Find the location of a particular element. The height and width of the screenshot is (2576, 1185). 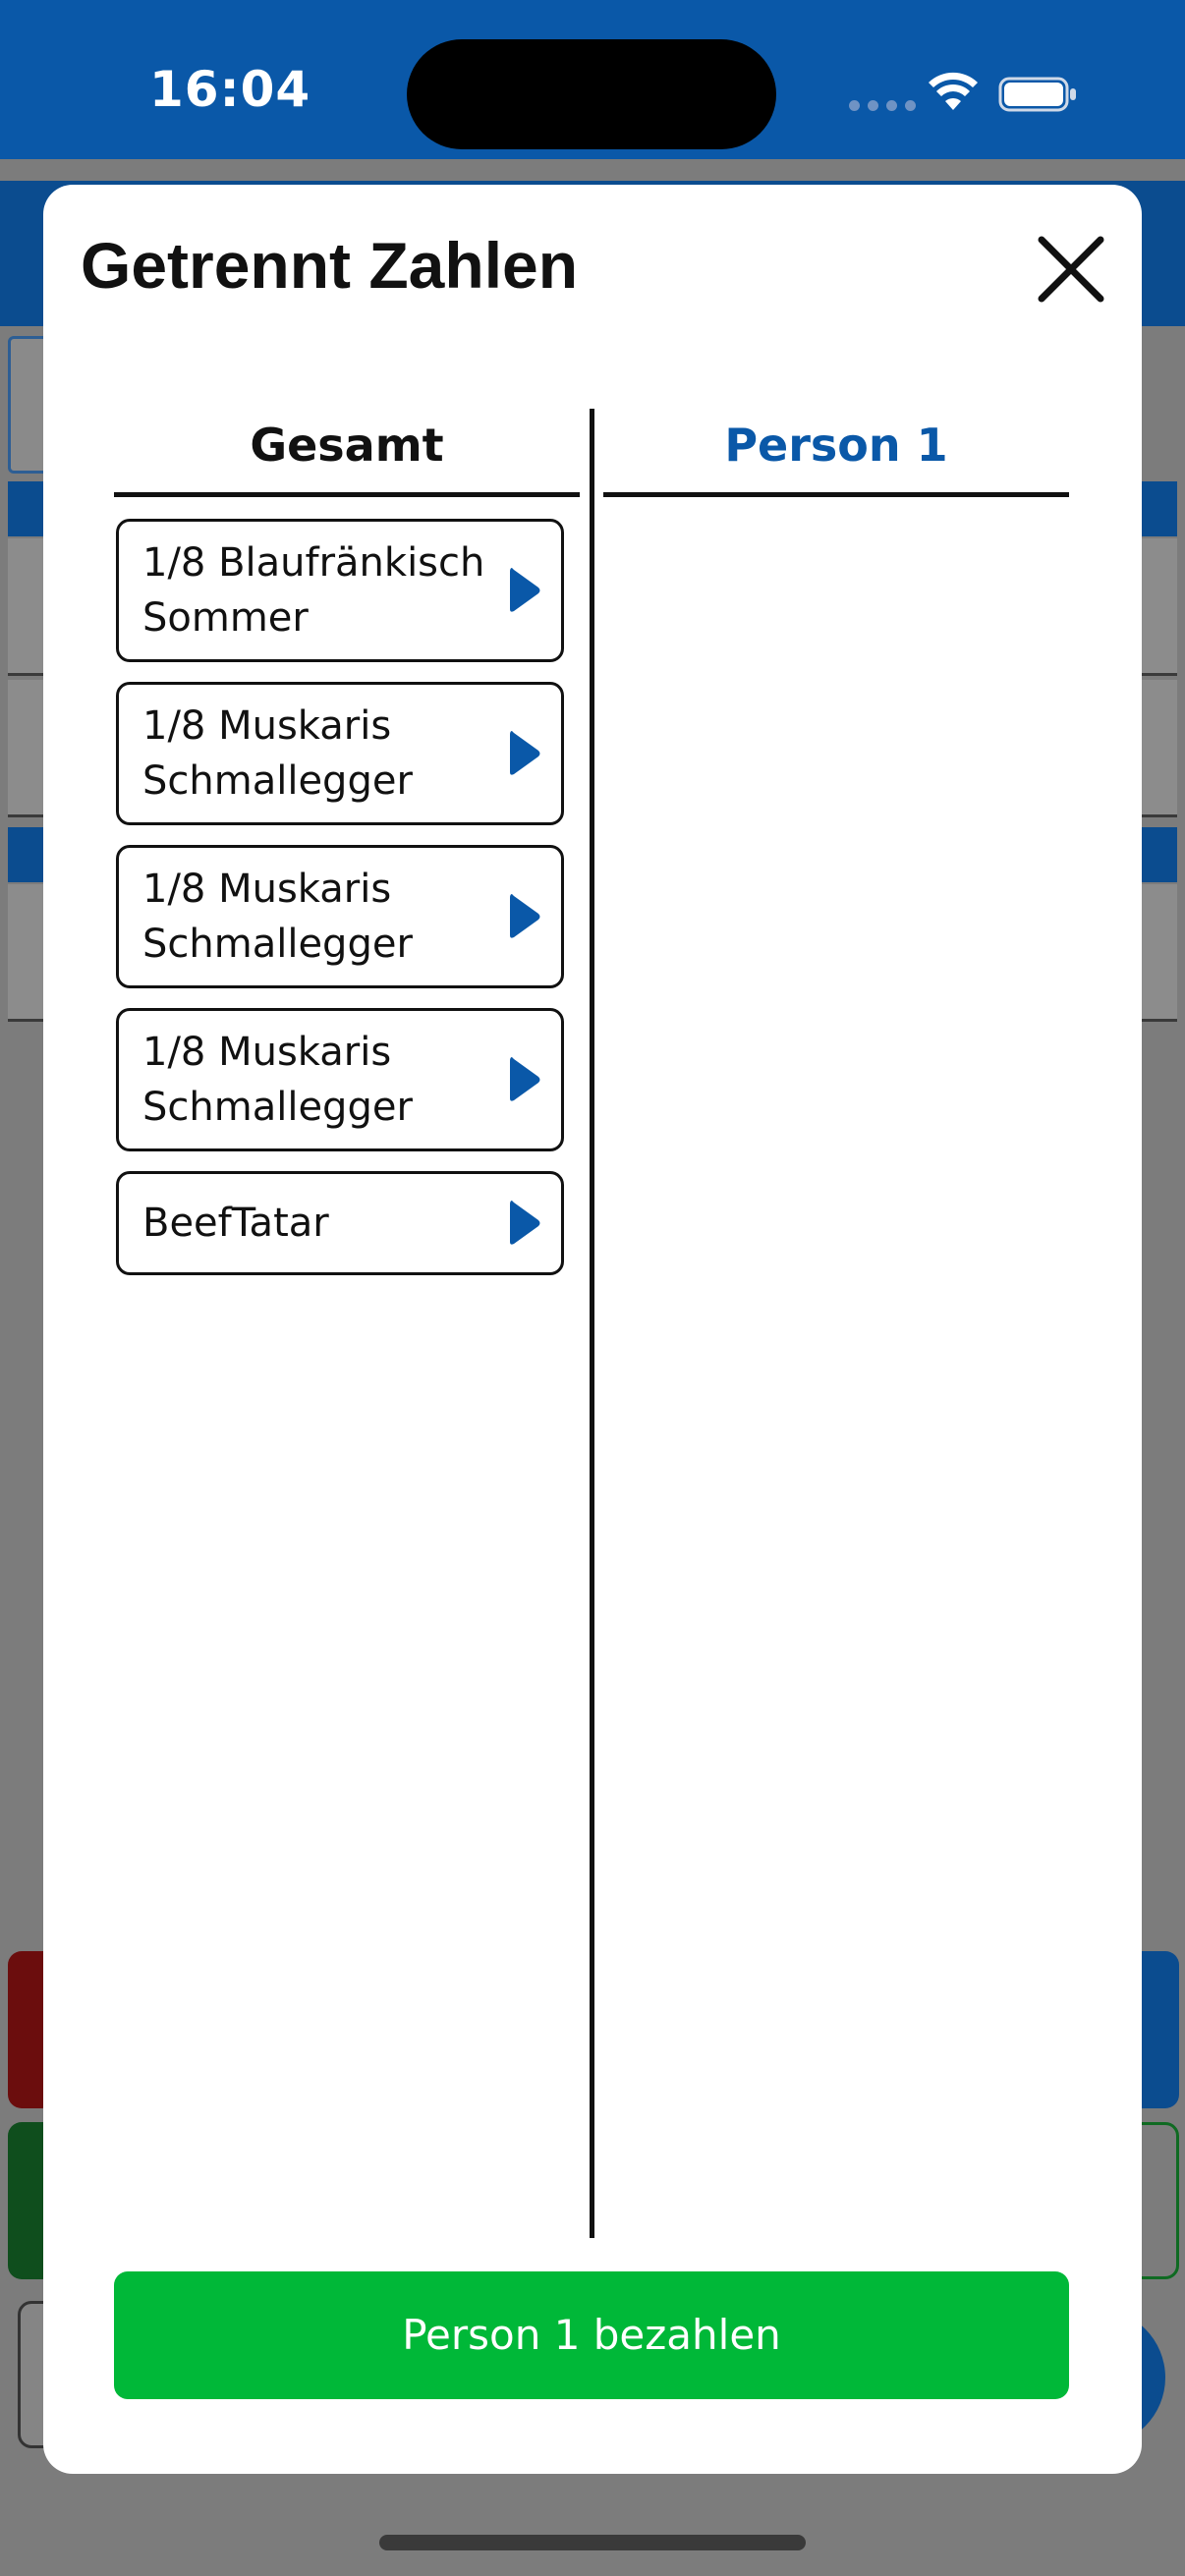

column-header-person-1: Person 1 is located at coordinates (836, 453).